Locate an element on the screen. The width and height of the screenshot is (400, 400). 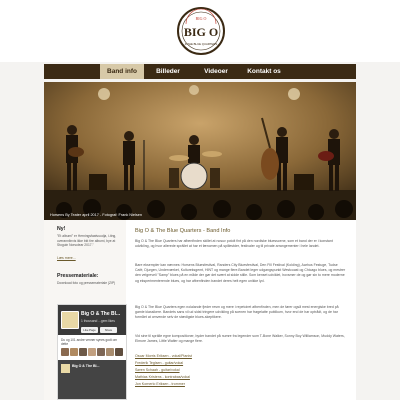
member-link: Mathias Kristens - kontrabas/vokal is located at coordinates (162, 377).